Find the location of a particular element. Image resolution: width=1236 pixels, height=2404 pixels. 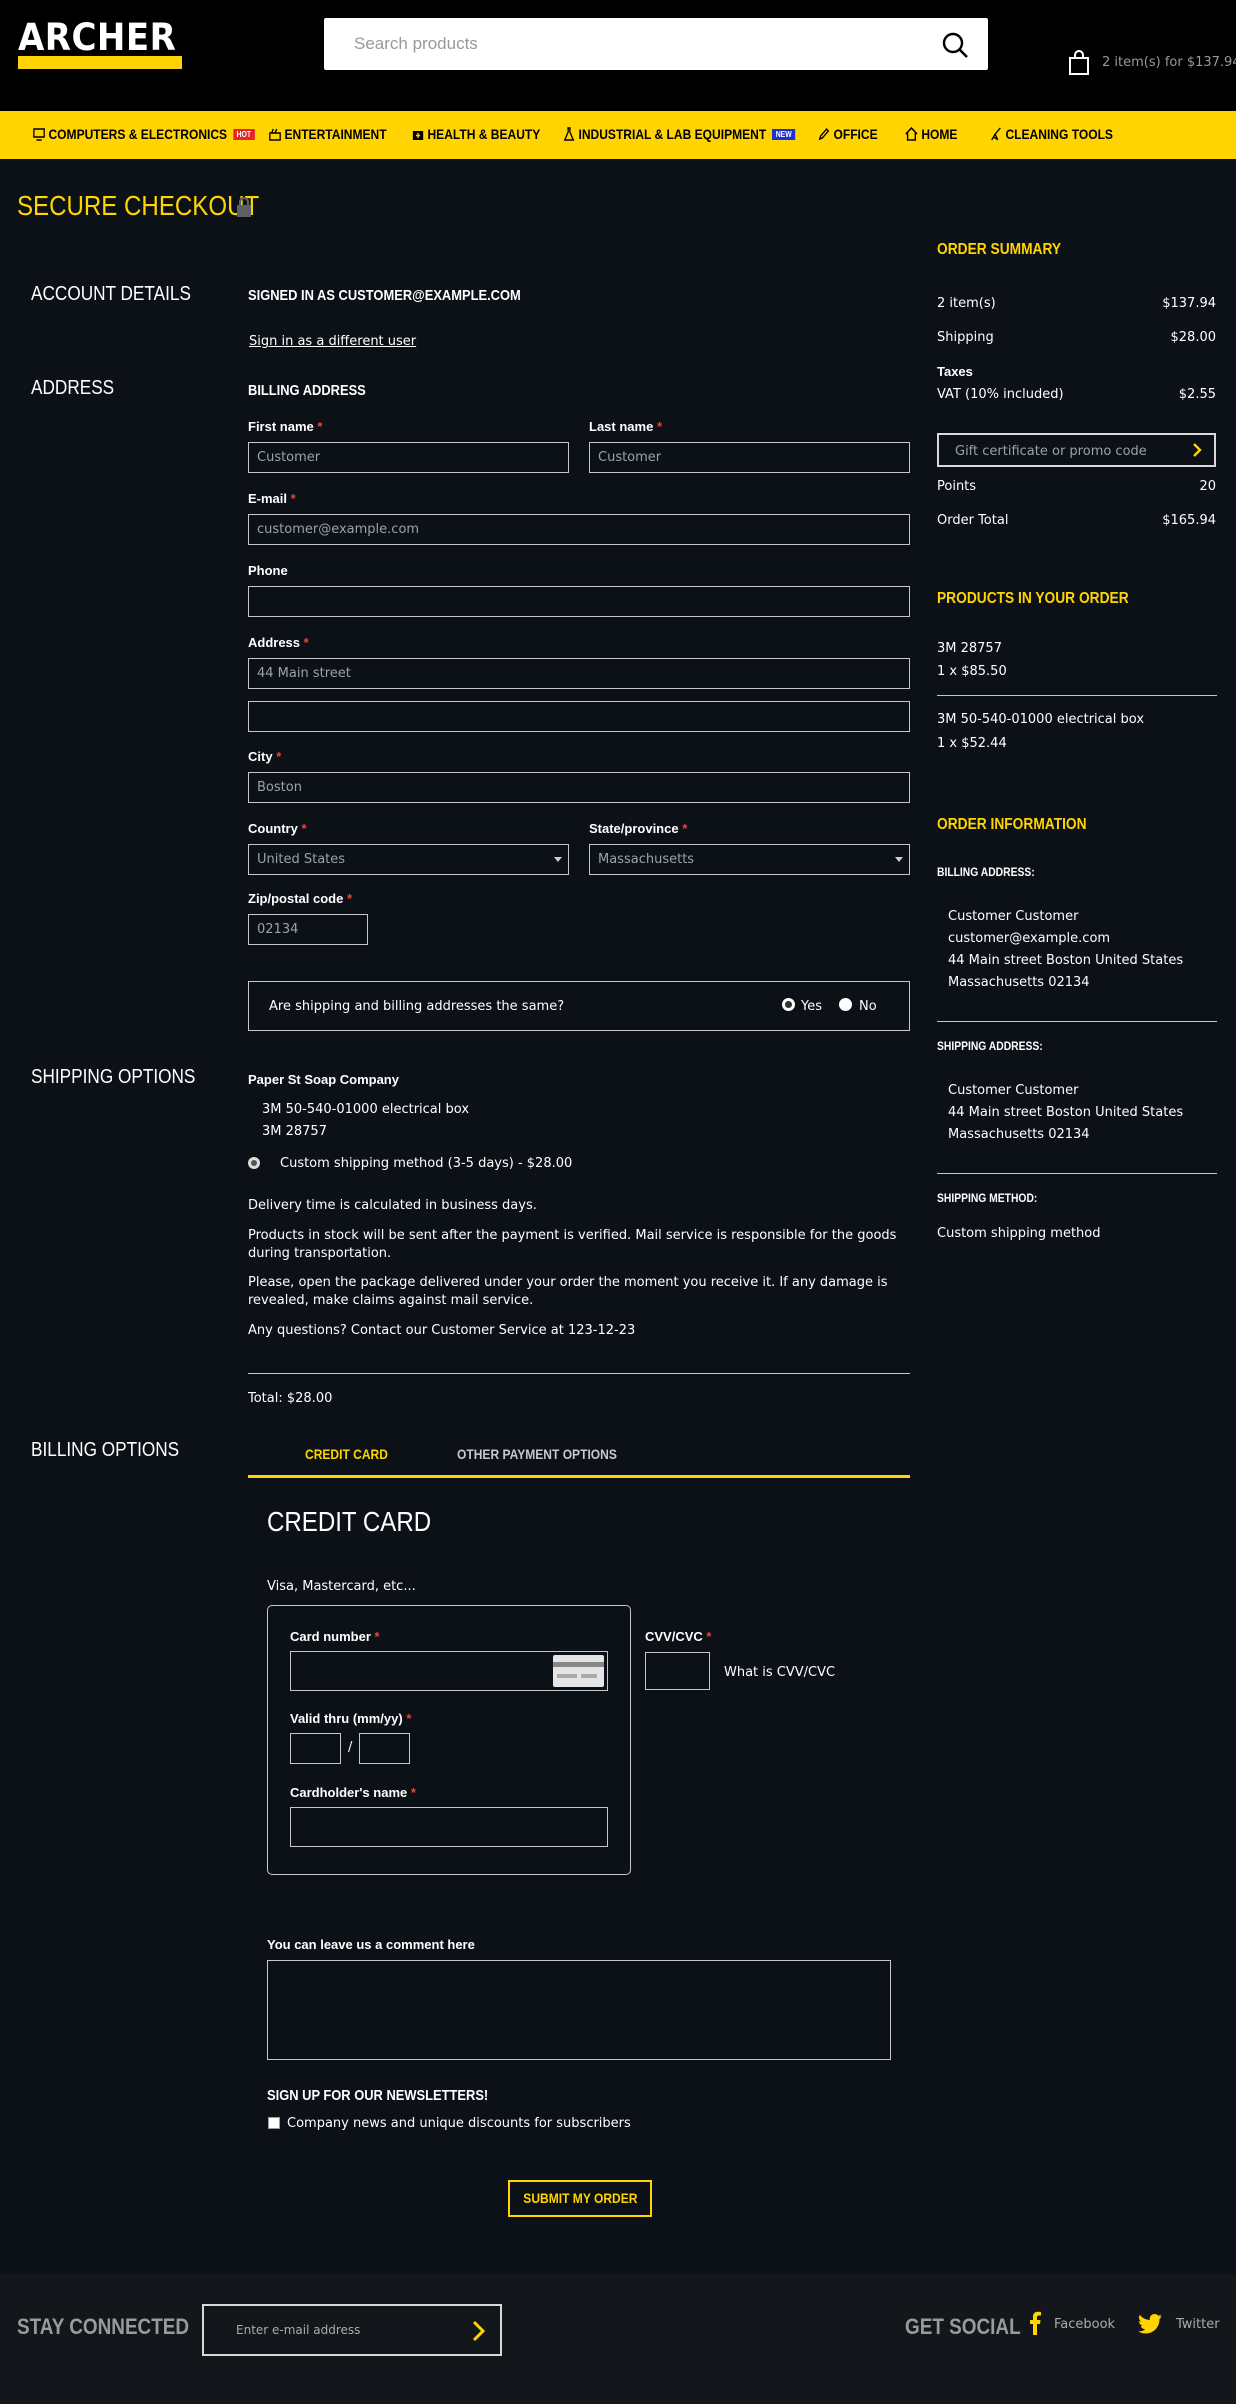

last-name-input: Customer is located at coordinates (749, 457).